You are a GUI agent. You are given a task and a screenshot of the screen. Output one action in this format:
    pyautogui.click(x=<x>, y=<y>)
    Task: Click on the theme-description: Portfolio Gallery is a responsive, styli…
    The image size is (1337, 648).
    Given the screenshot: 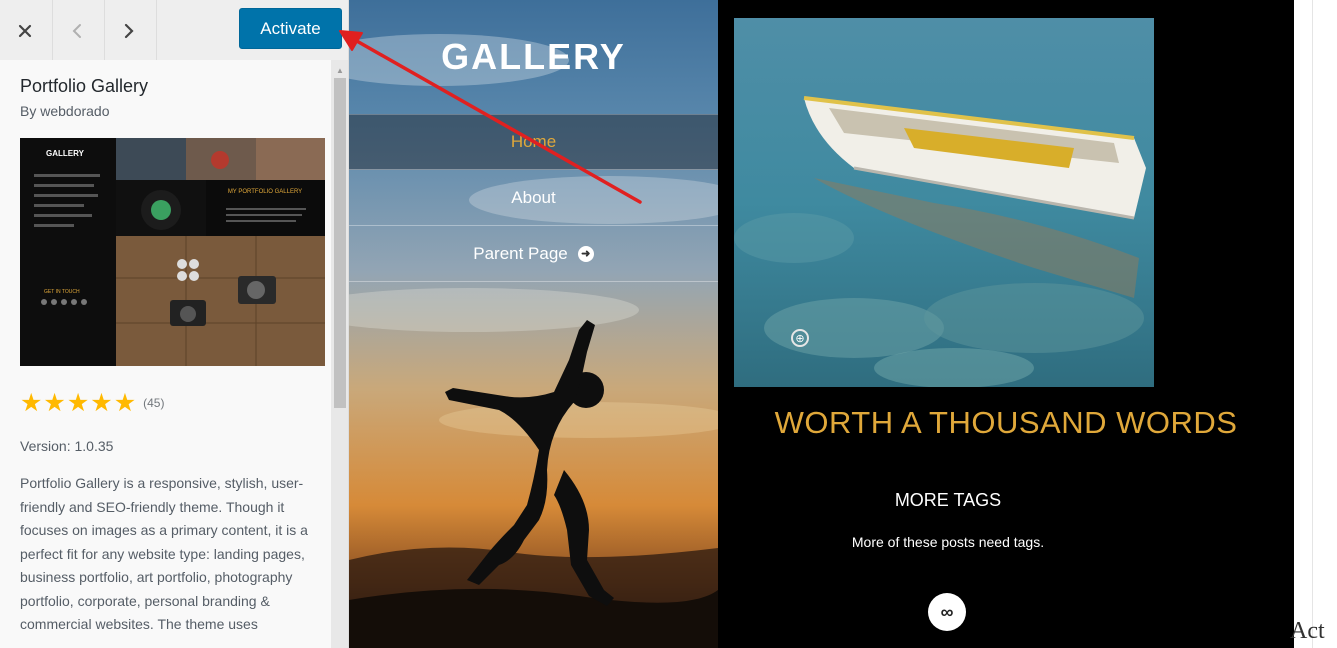 What is the action you would take?
    pyautogui.click(x=164, y=553)
    